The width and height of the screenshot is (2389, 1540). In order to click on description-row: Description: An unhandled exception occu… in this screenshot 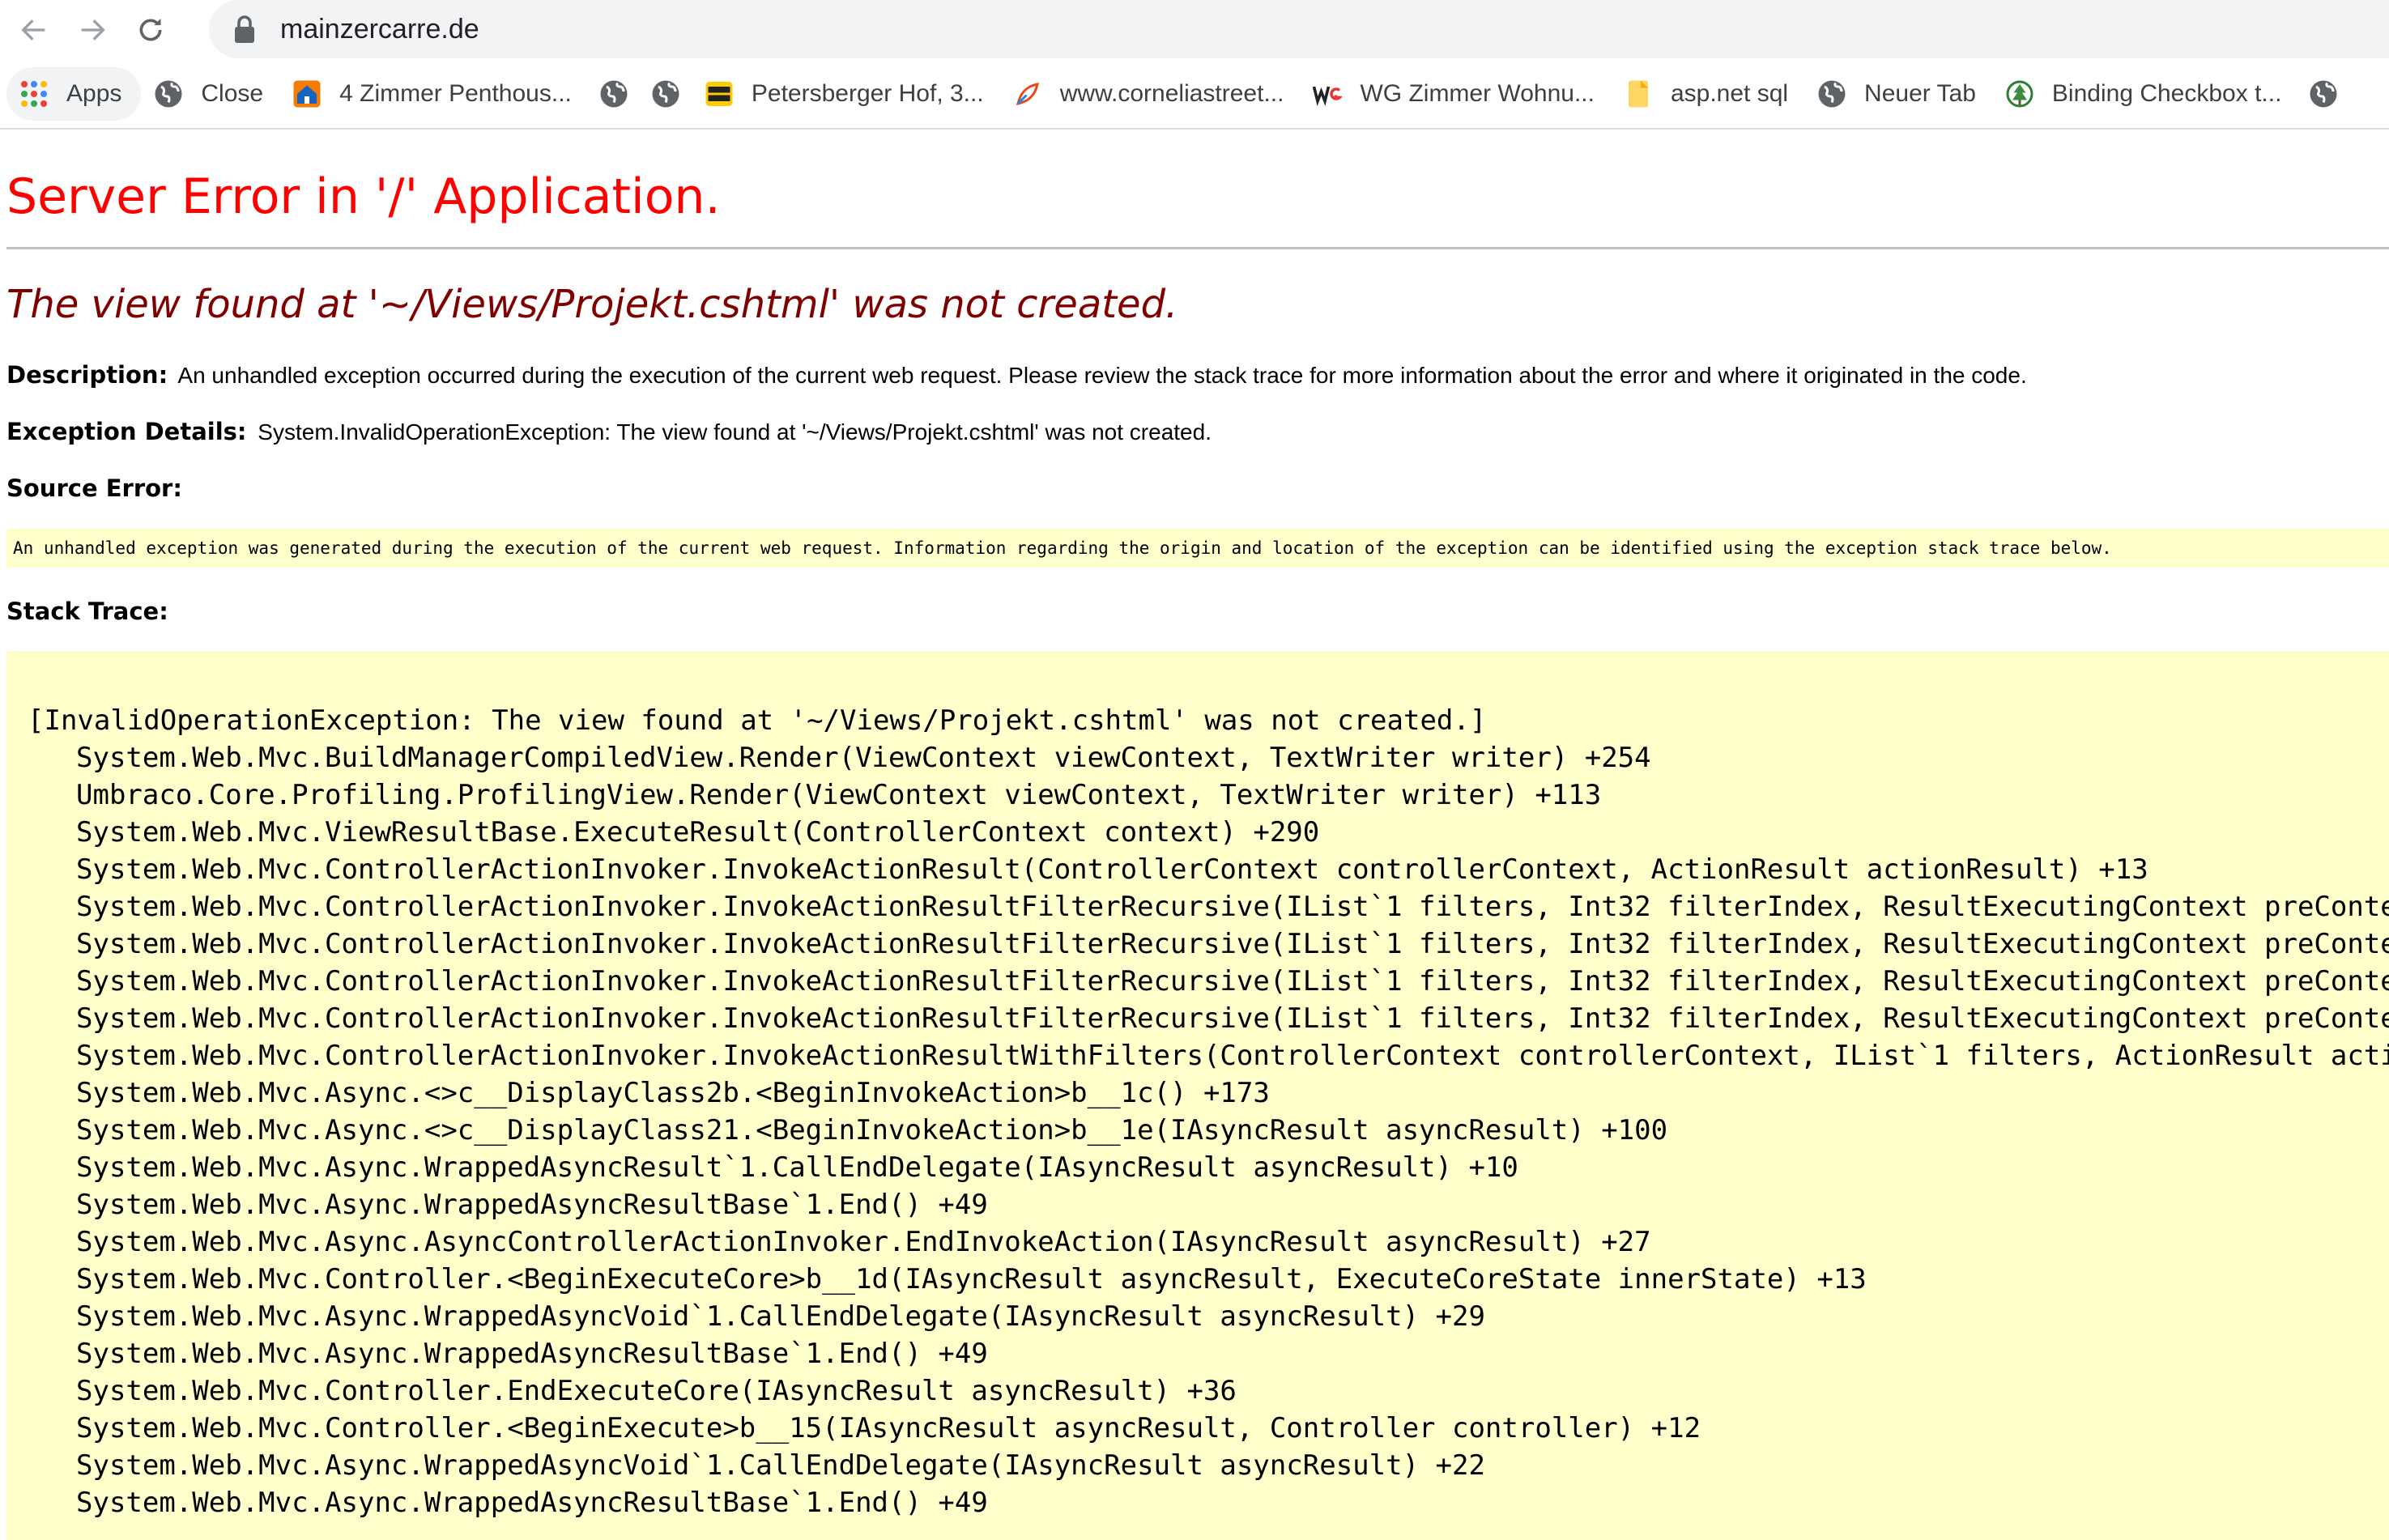, I will do `click(1016, 375)`.